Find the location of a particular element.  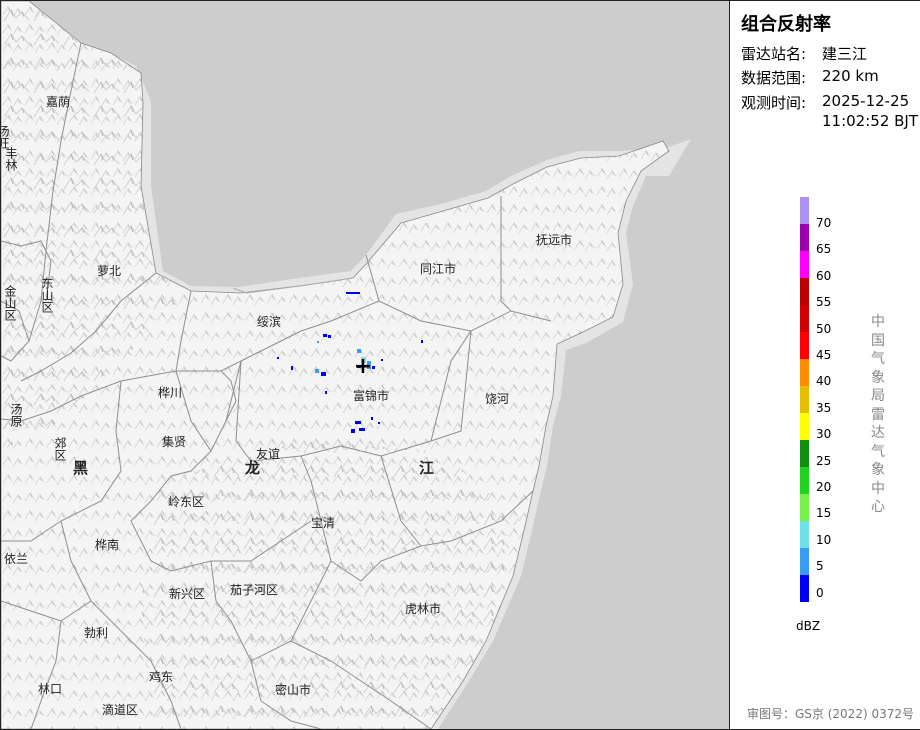

place-label: 林口 is located at coordinates (50, 689).